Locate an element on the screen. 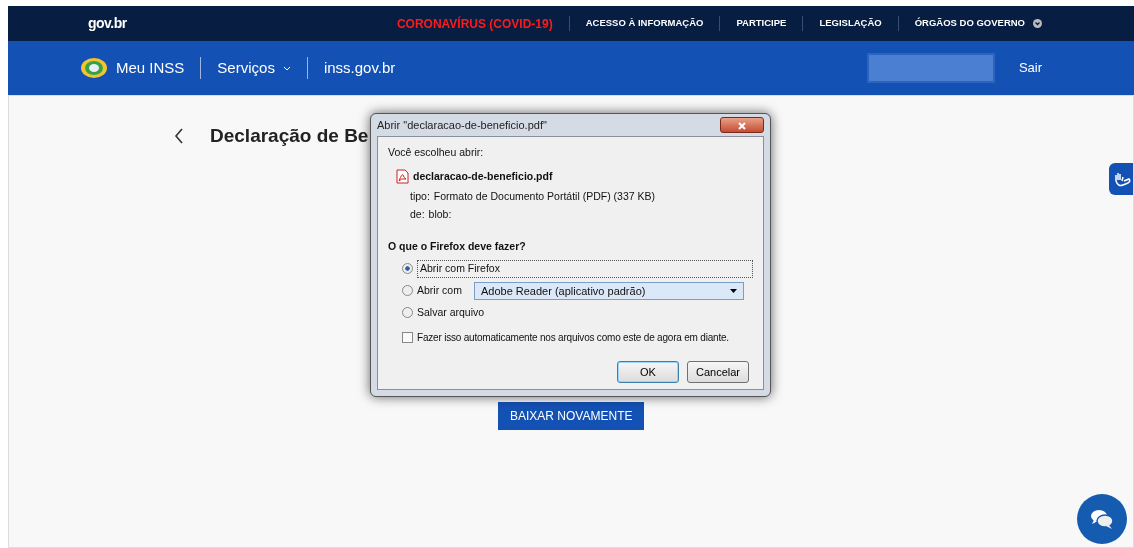  top-nav-link: LEGISLAÇÃO is located at coordinates (850, 23).